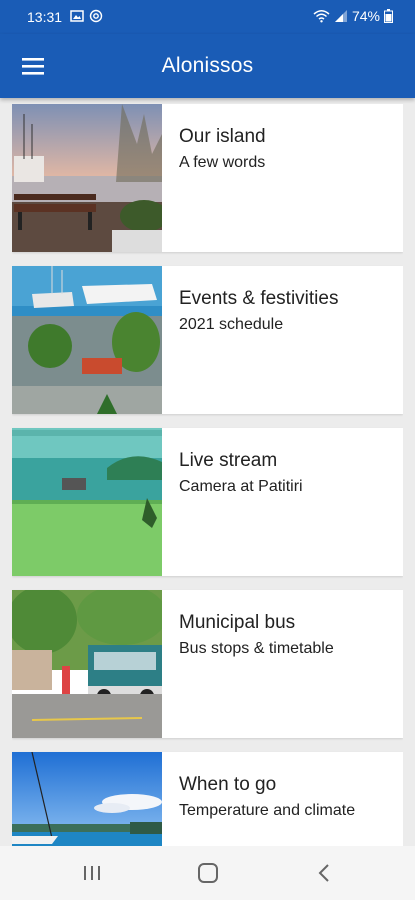  Describe the element at coordinates (207, 799) in the screenshot. I see `card-when-to-go: When to go Temperature and climate` at that location.